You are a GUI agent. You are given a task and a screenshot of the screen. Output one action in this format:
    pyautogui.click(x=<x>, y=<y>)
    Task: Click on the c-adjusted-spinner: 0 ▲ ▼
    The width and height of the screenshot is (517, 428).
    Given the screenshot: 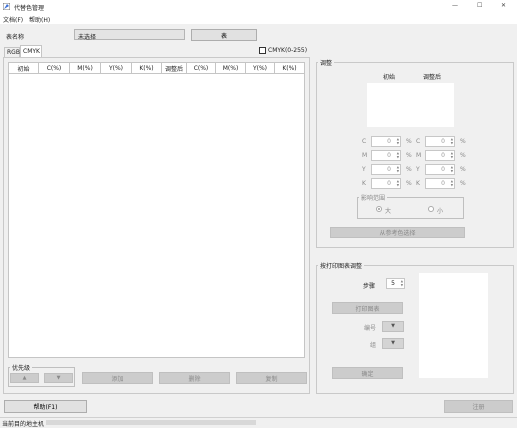 What is the action you would take?
    pyautogui.click(x=440, y=141)
    